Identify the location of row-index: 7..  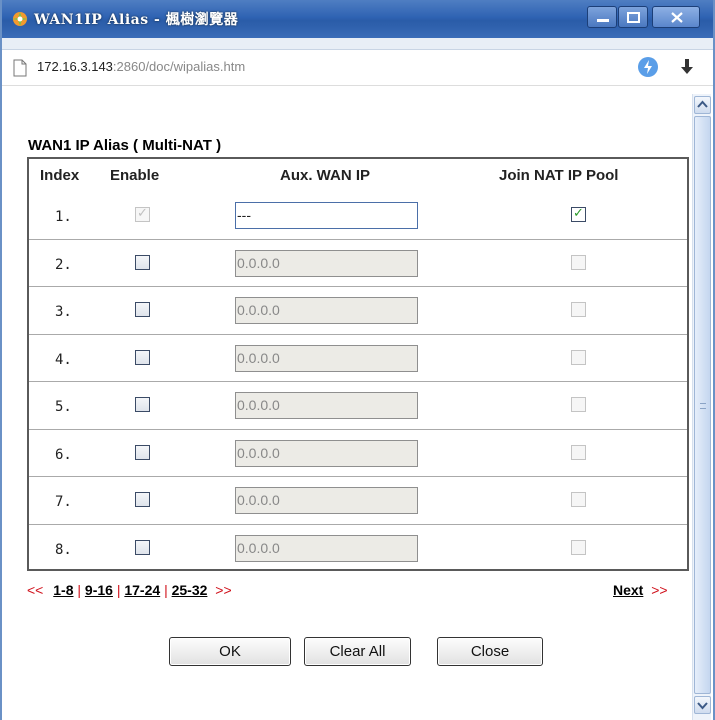
(63, 502).